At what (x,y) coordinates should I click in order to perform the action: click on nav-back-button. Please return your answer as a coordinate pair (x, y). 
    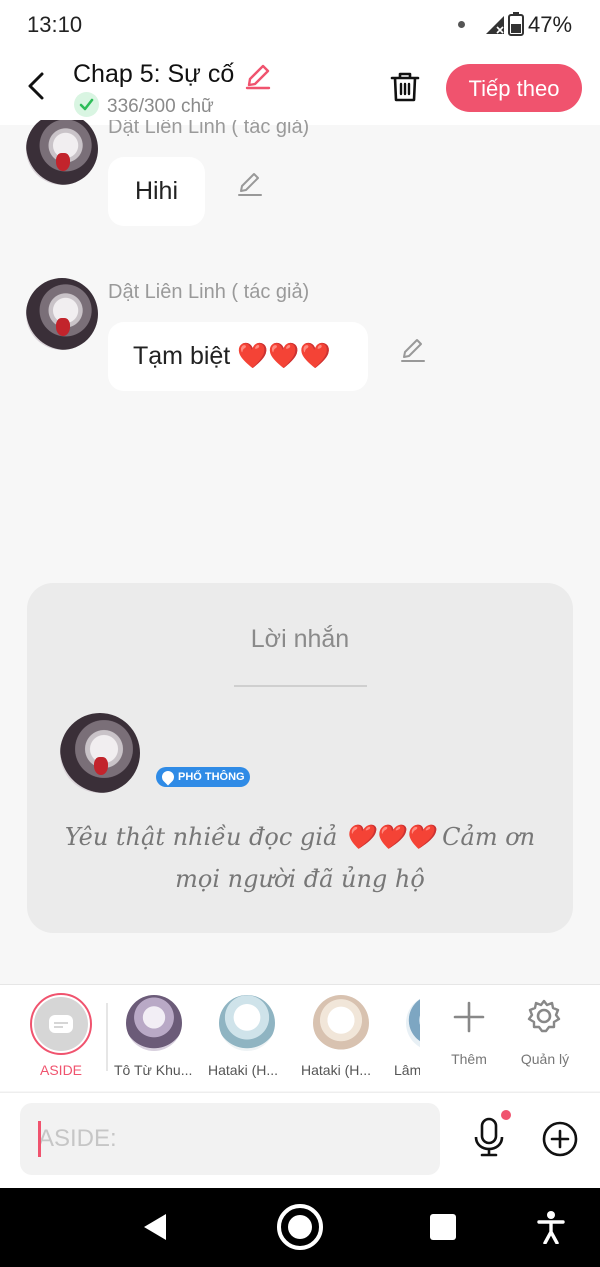
    Looking at the image, I should click on (156, 1229).